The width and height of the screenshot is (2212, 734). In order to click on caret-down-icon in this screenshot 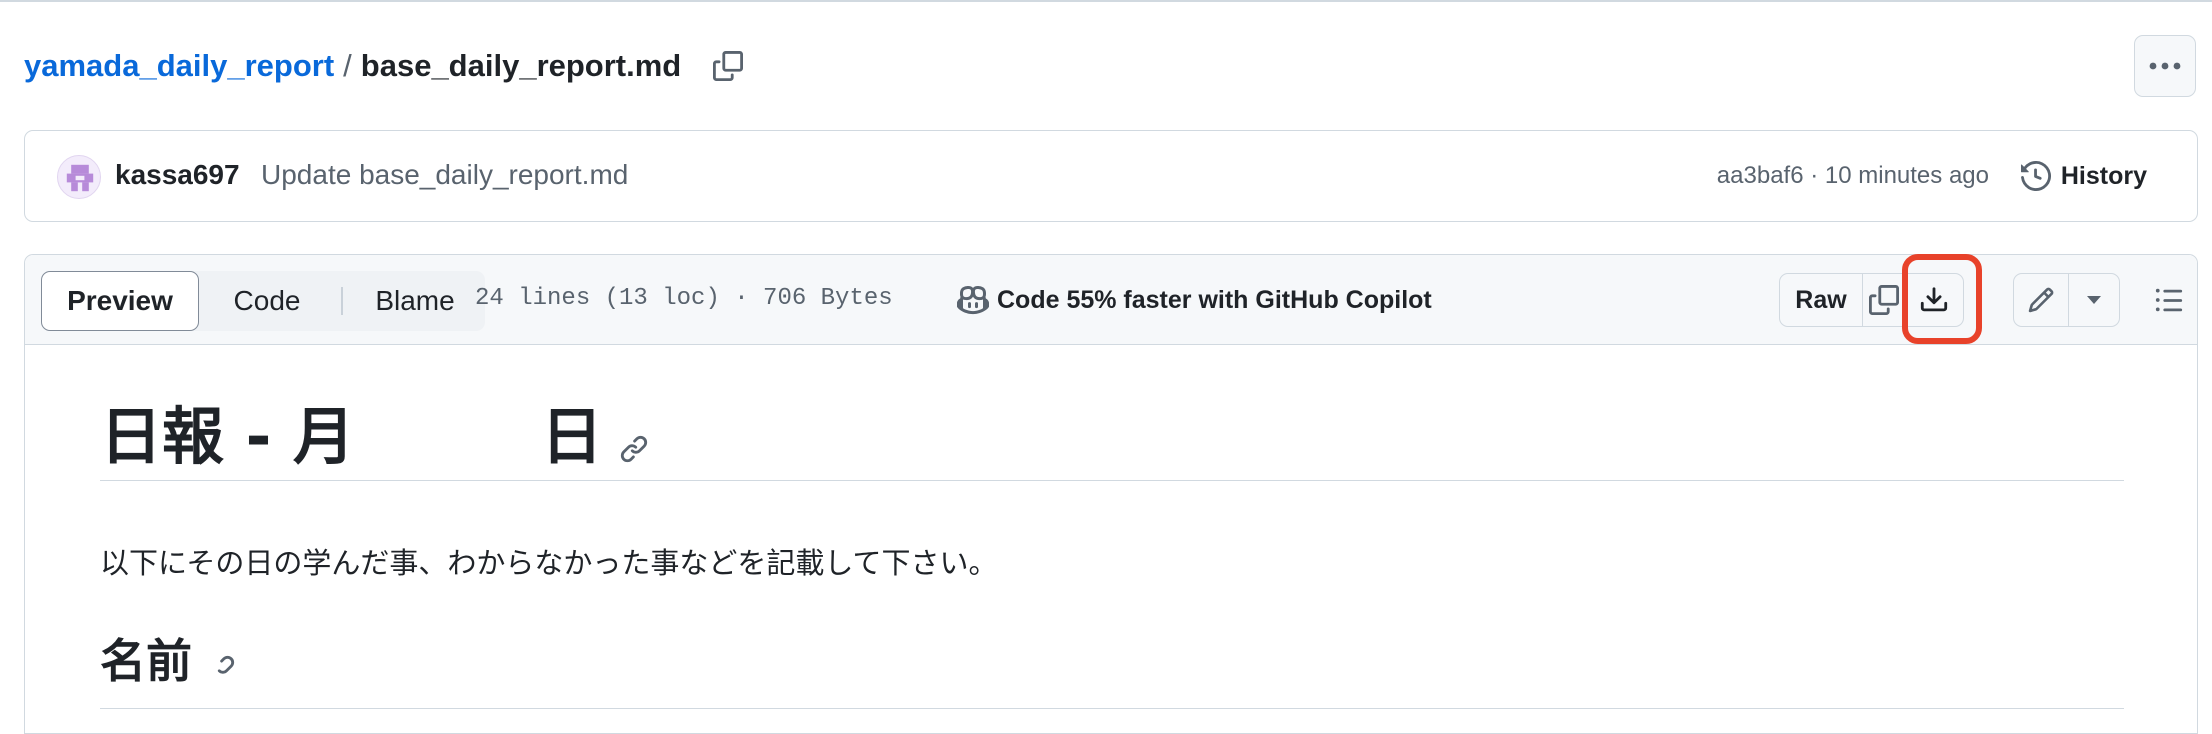, I will do `click(2093, 300)`.